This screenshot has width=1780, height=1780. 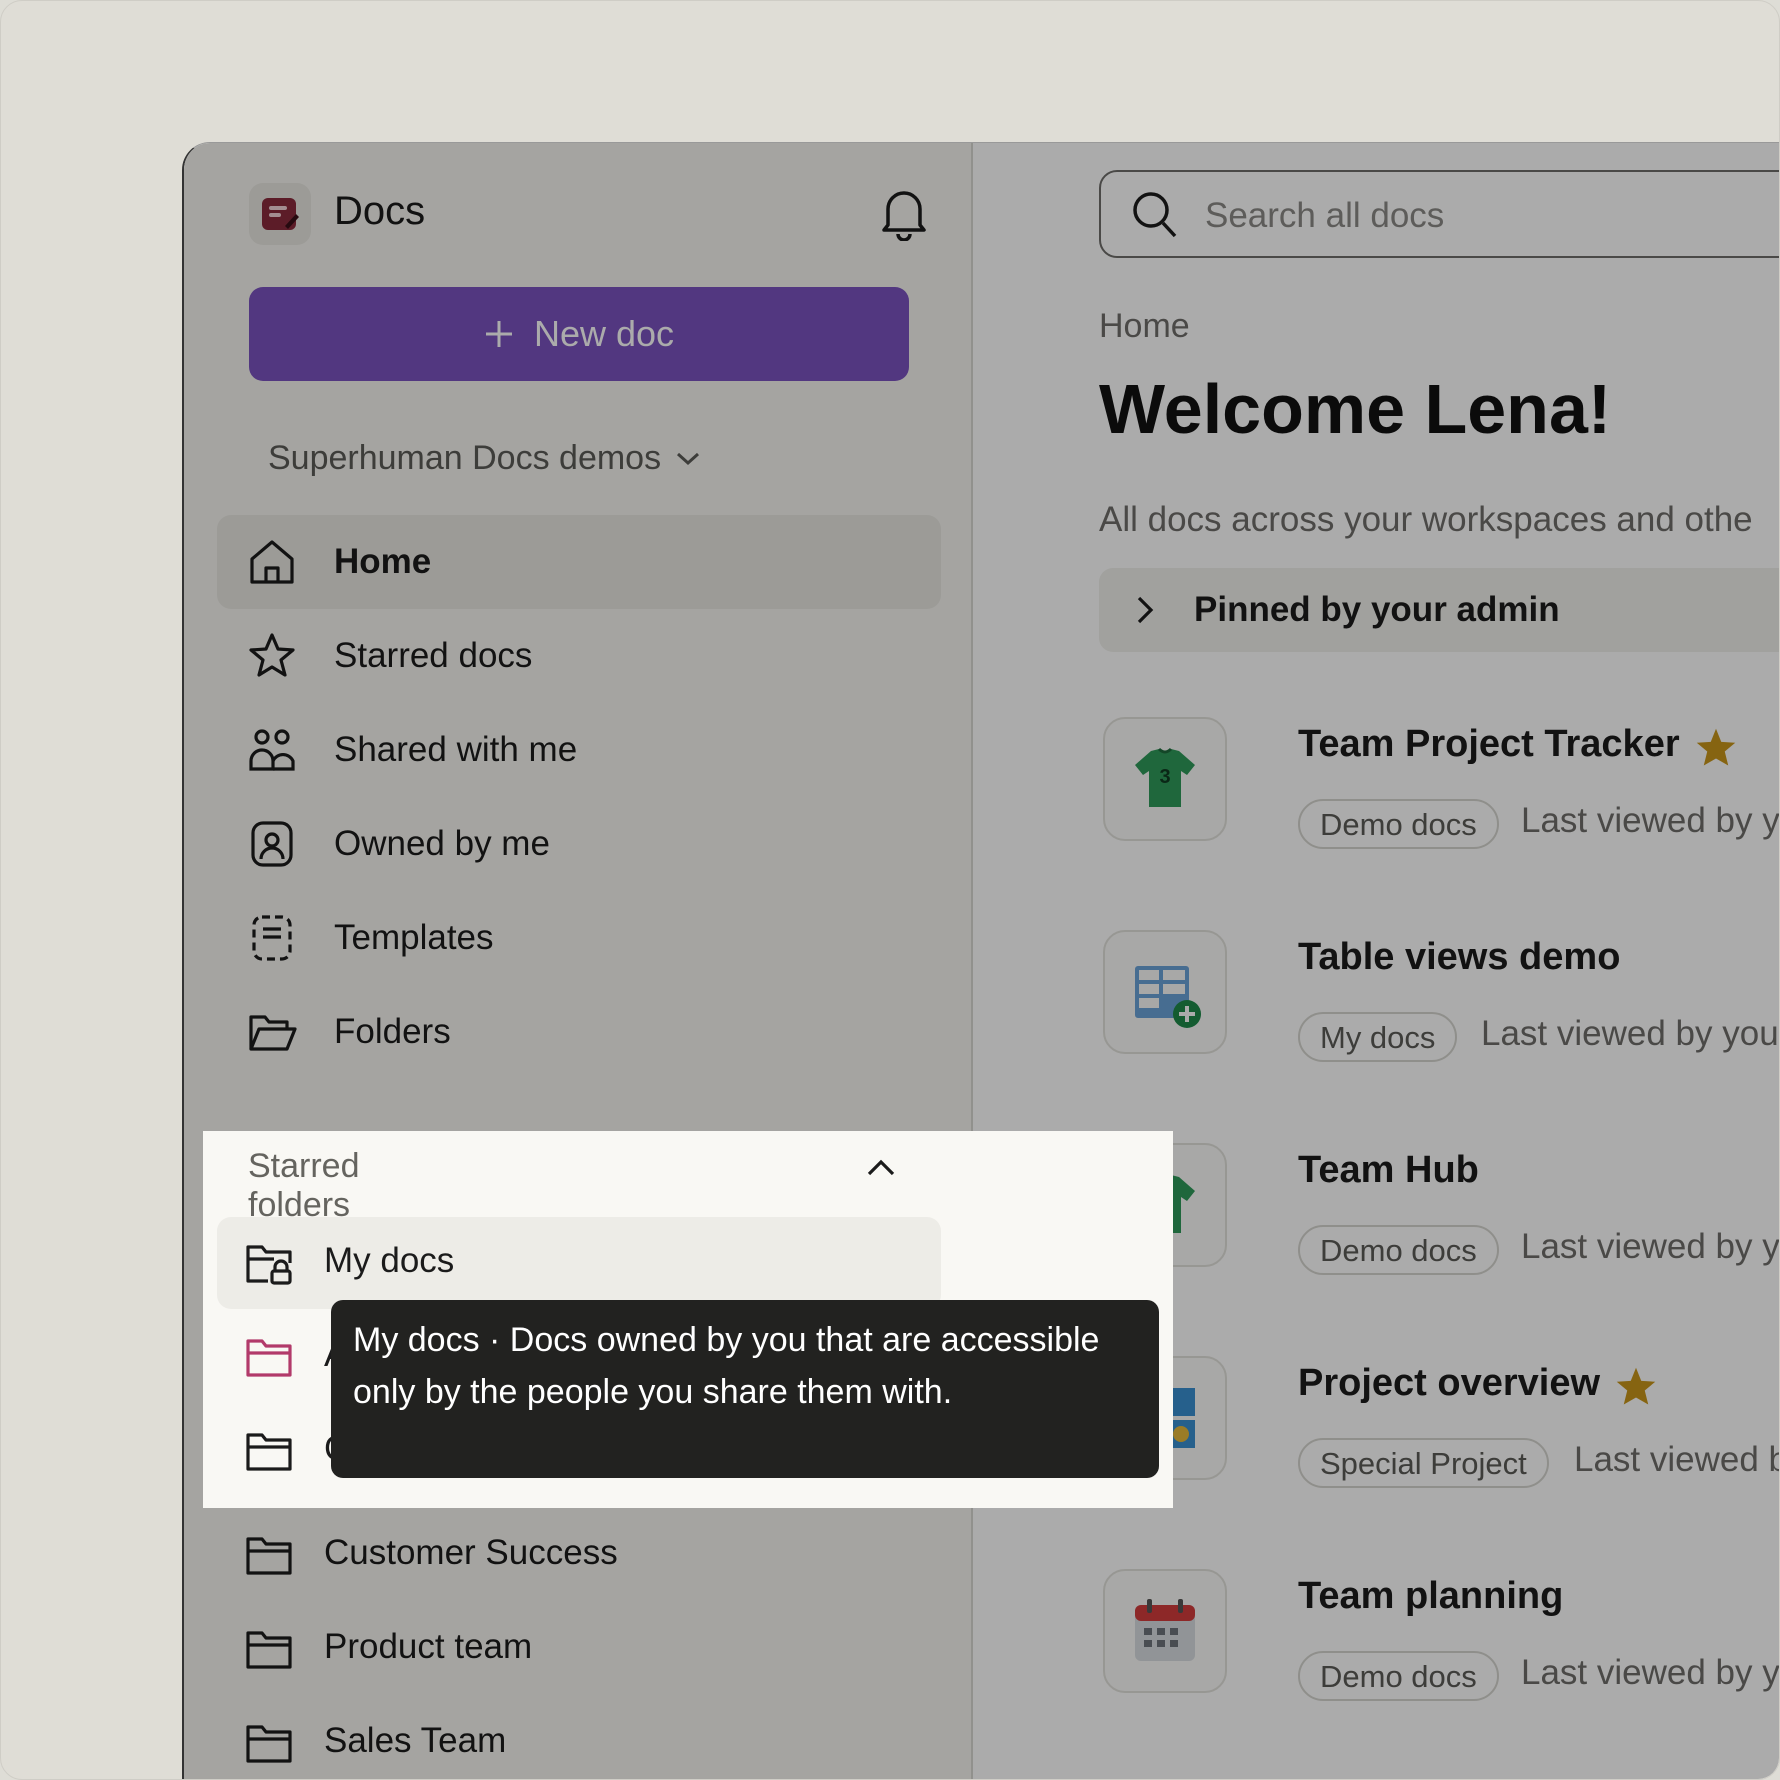 What do you see at coordinates (579, 562) in the screenshot?
I see `sidebar-item-home: Home` at bounding box center [579, 562].